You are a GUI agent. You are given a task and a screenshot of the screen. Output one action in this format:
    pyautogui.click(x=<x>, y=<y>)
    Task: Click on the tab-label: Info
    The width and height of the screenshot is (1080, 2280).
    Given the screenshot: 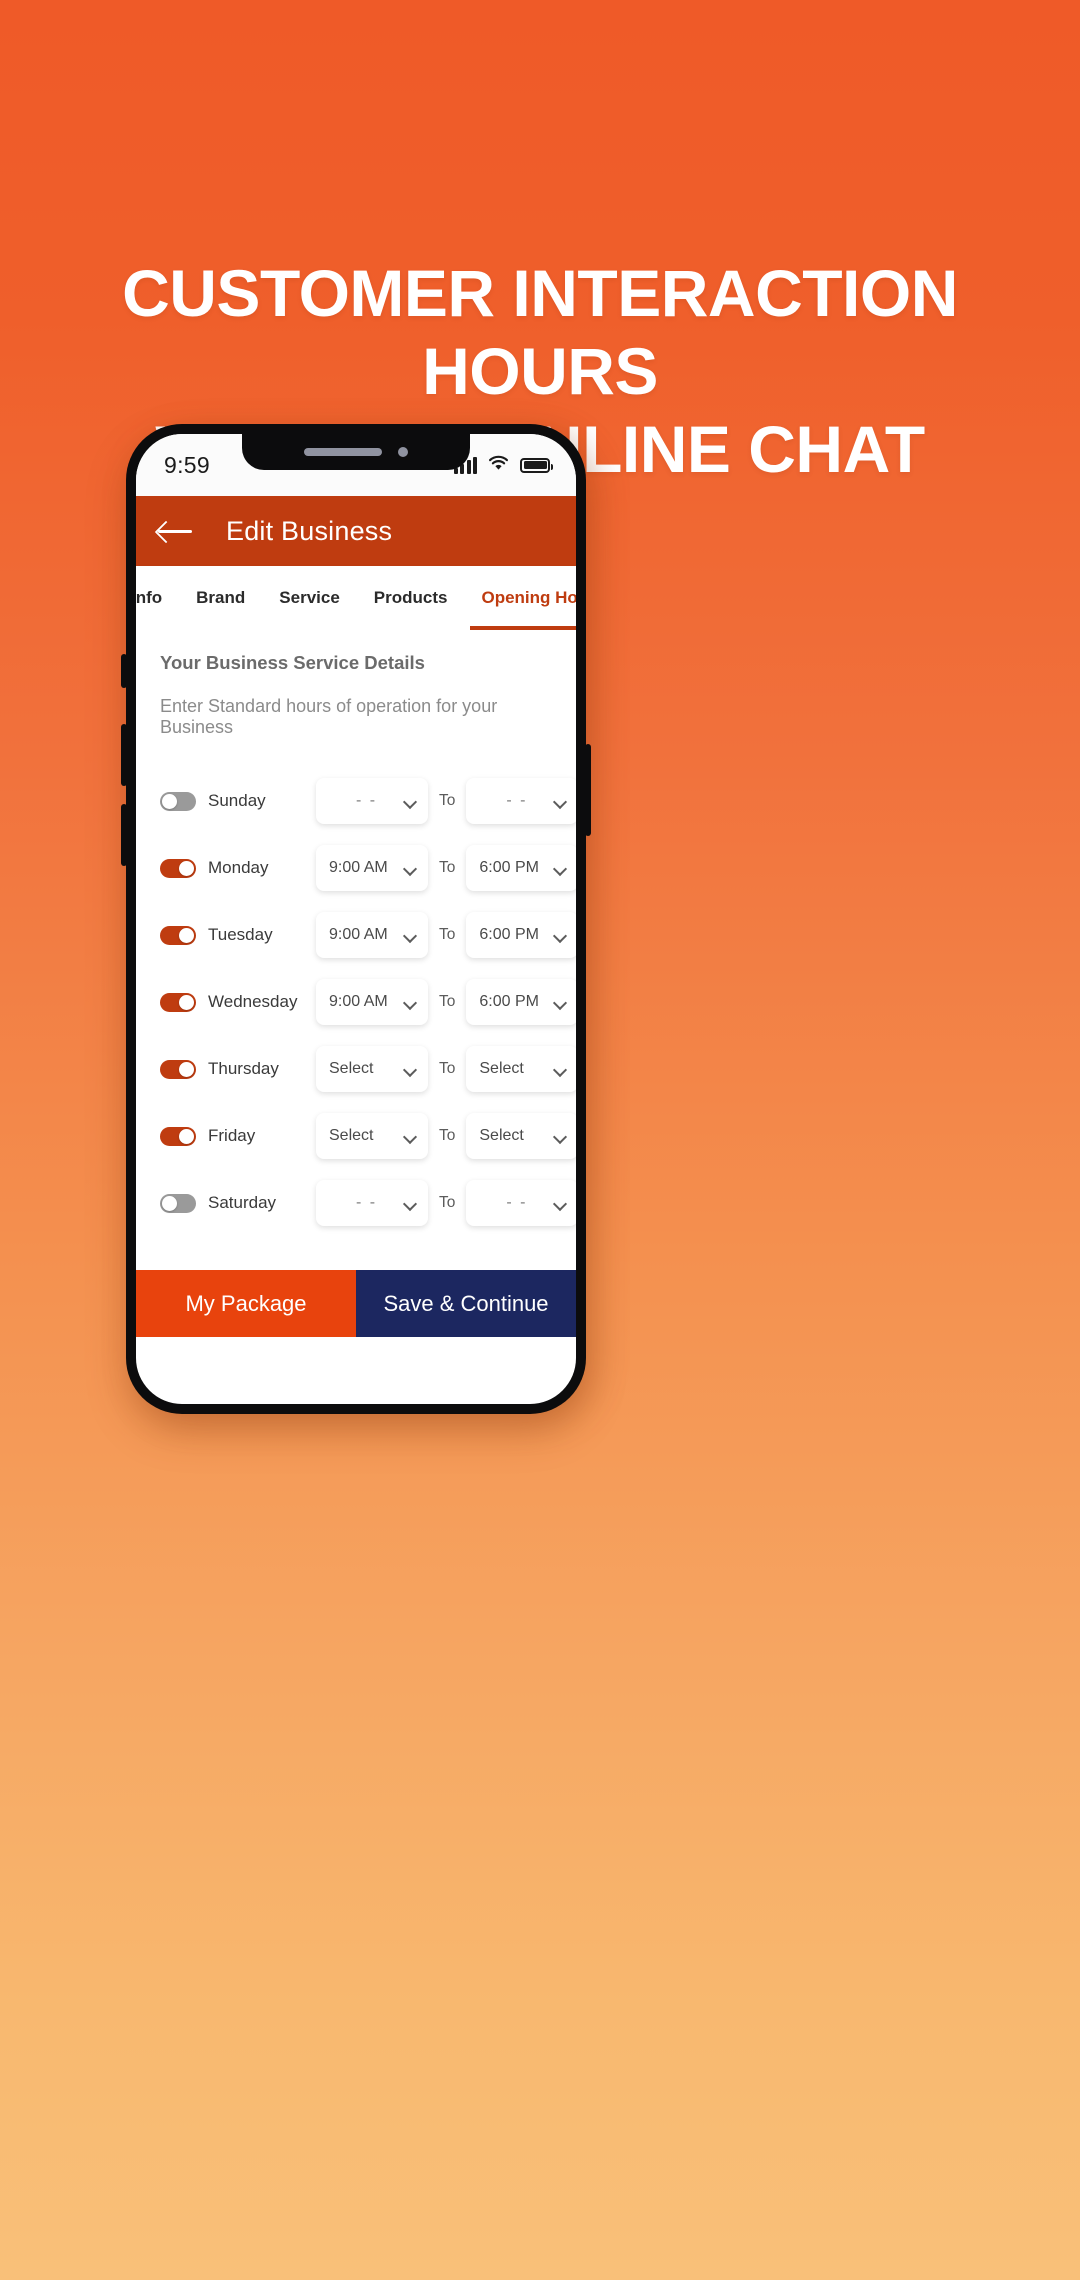 What is the action you would take?
    pyautogui.click(x=149, y=597)
    